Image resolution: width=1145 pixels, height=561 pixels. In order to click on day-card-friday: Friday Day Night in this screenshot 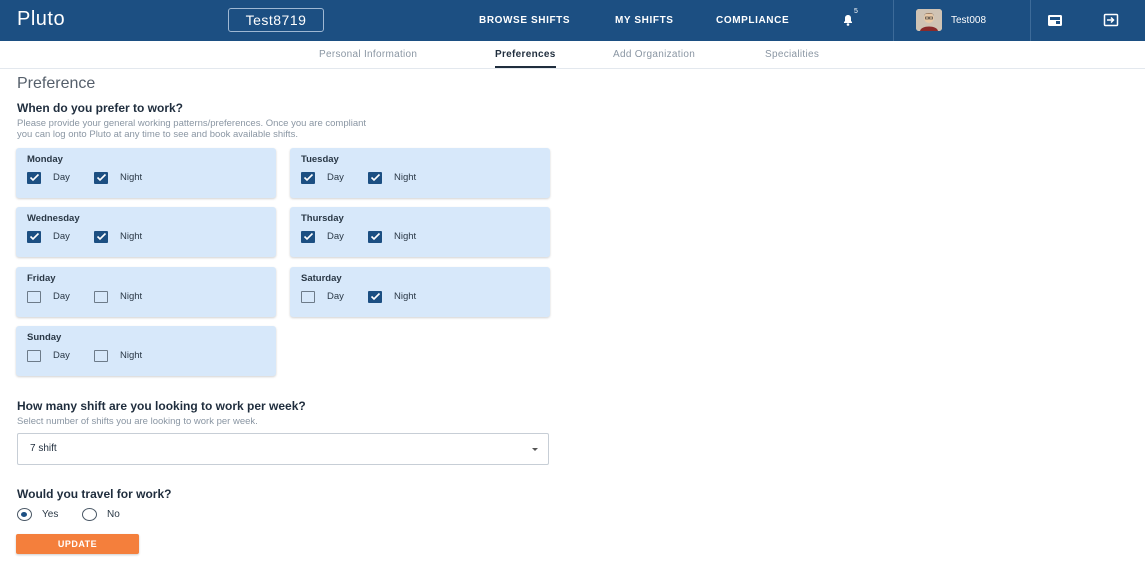, I will do `click(146, 292)`.